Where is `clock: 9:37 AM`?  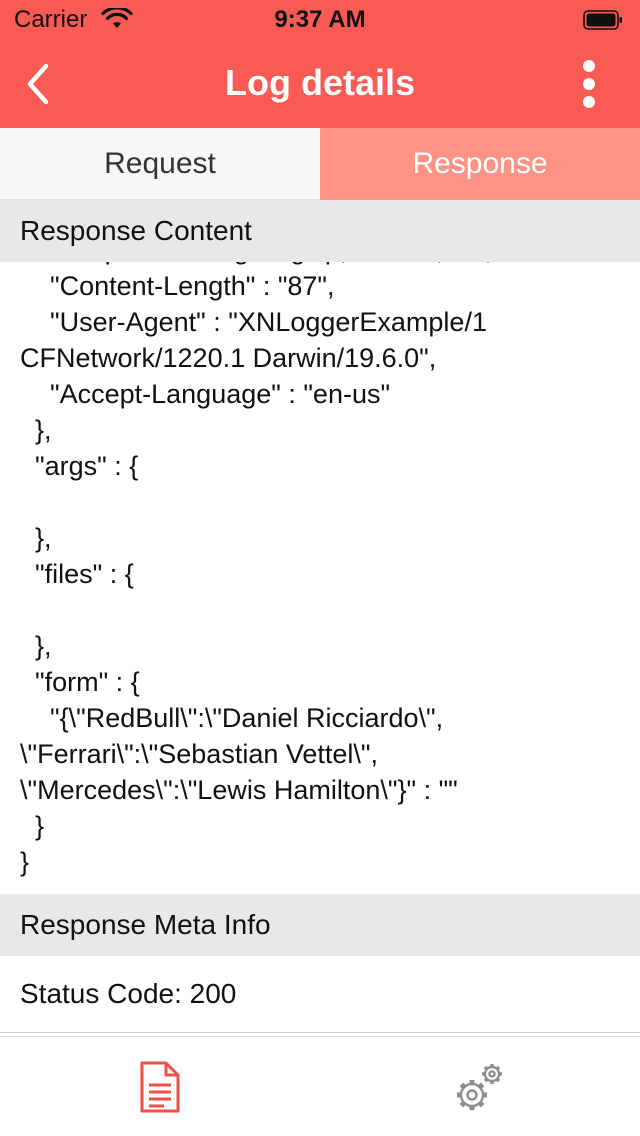
clock: 9:37 AM is located at coordinates (320, 19).